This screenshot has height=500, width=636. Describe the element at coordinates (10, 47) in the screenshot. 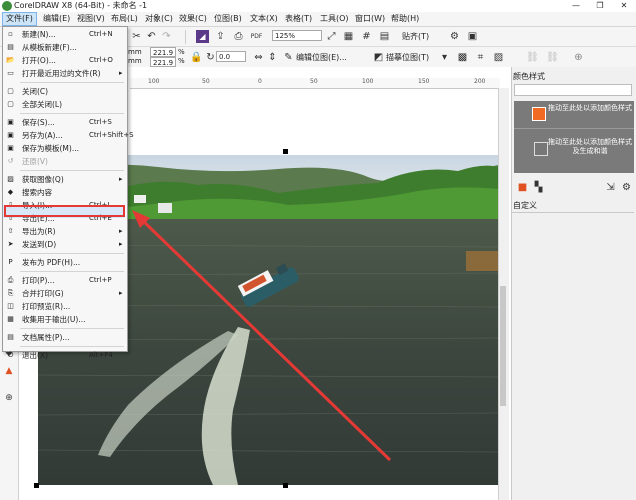

I see `template-icon: ▤` at that location.